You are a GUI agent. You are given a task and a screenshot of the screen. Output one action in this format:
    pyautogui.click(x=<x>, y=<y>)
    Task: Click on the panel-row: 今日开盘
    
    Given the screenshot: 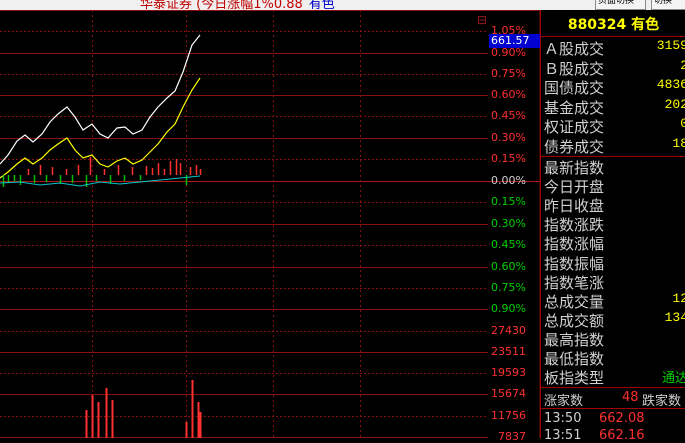 What is the action you would take?
    pyautogui.click(x=614, y=186)
    